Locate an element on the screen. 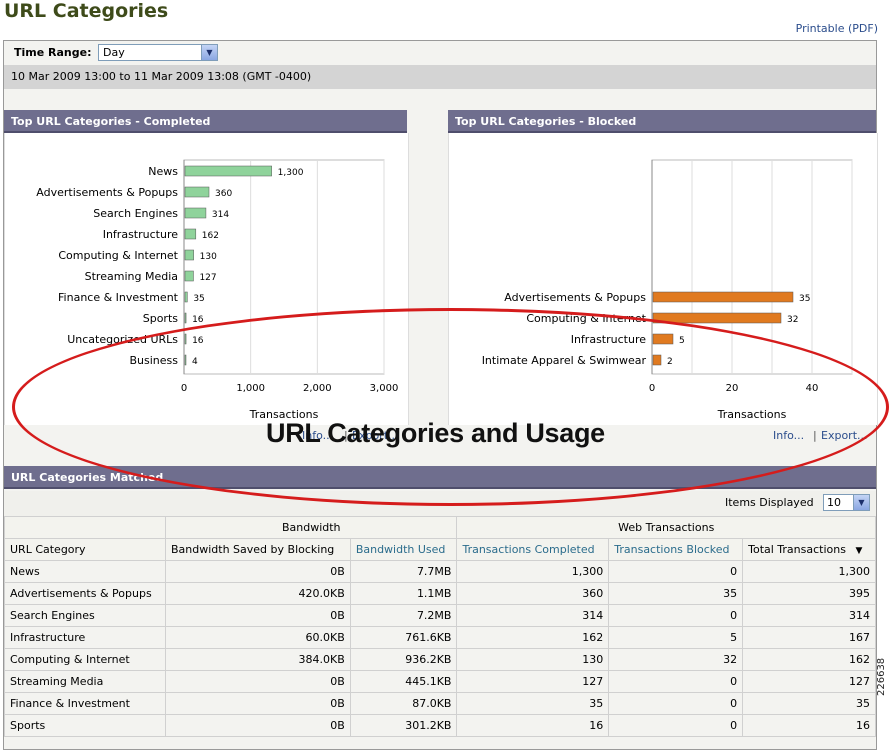 Image resolution: width=894 pixels, height=750 pixels. value-label: 2 is located at coordinates (670, 362).